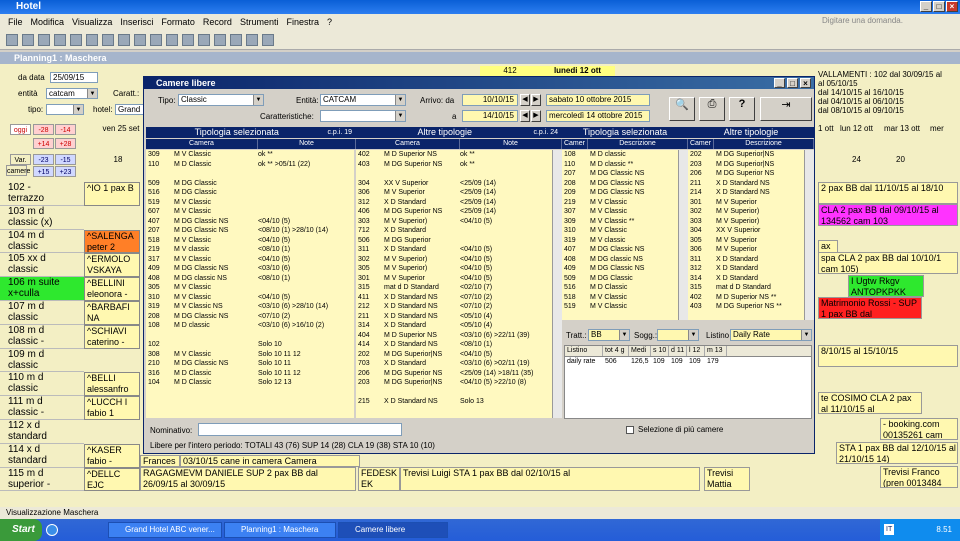 This screenshot has width=960, height=541. I want to click on room-row: 104 m d classic, so click(42, 241).